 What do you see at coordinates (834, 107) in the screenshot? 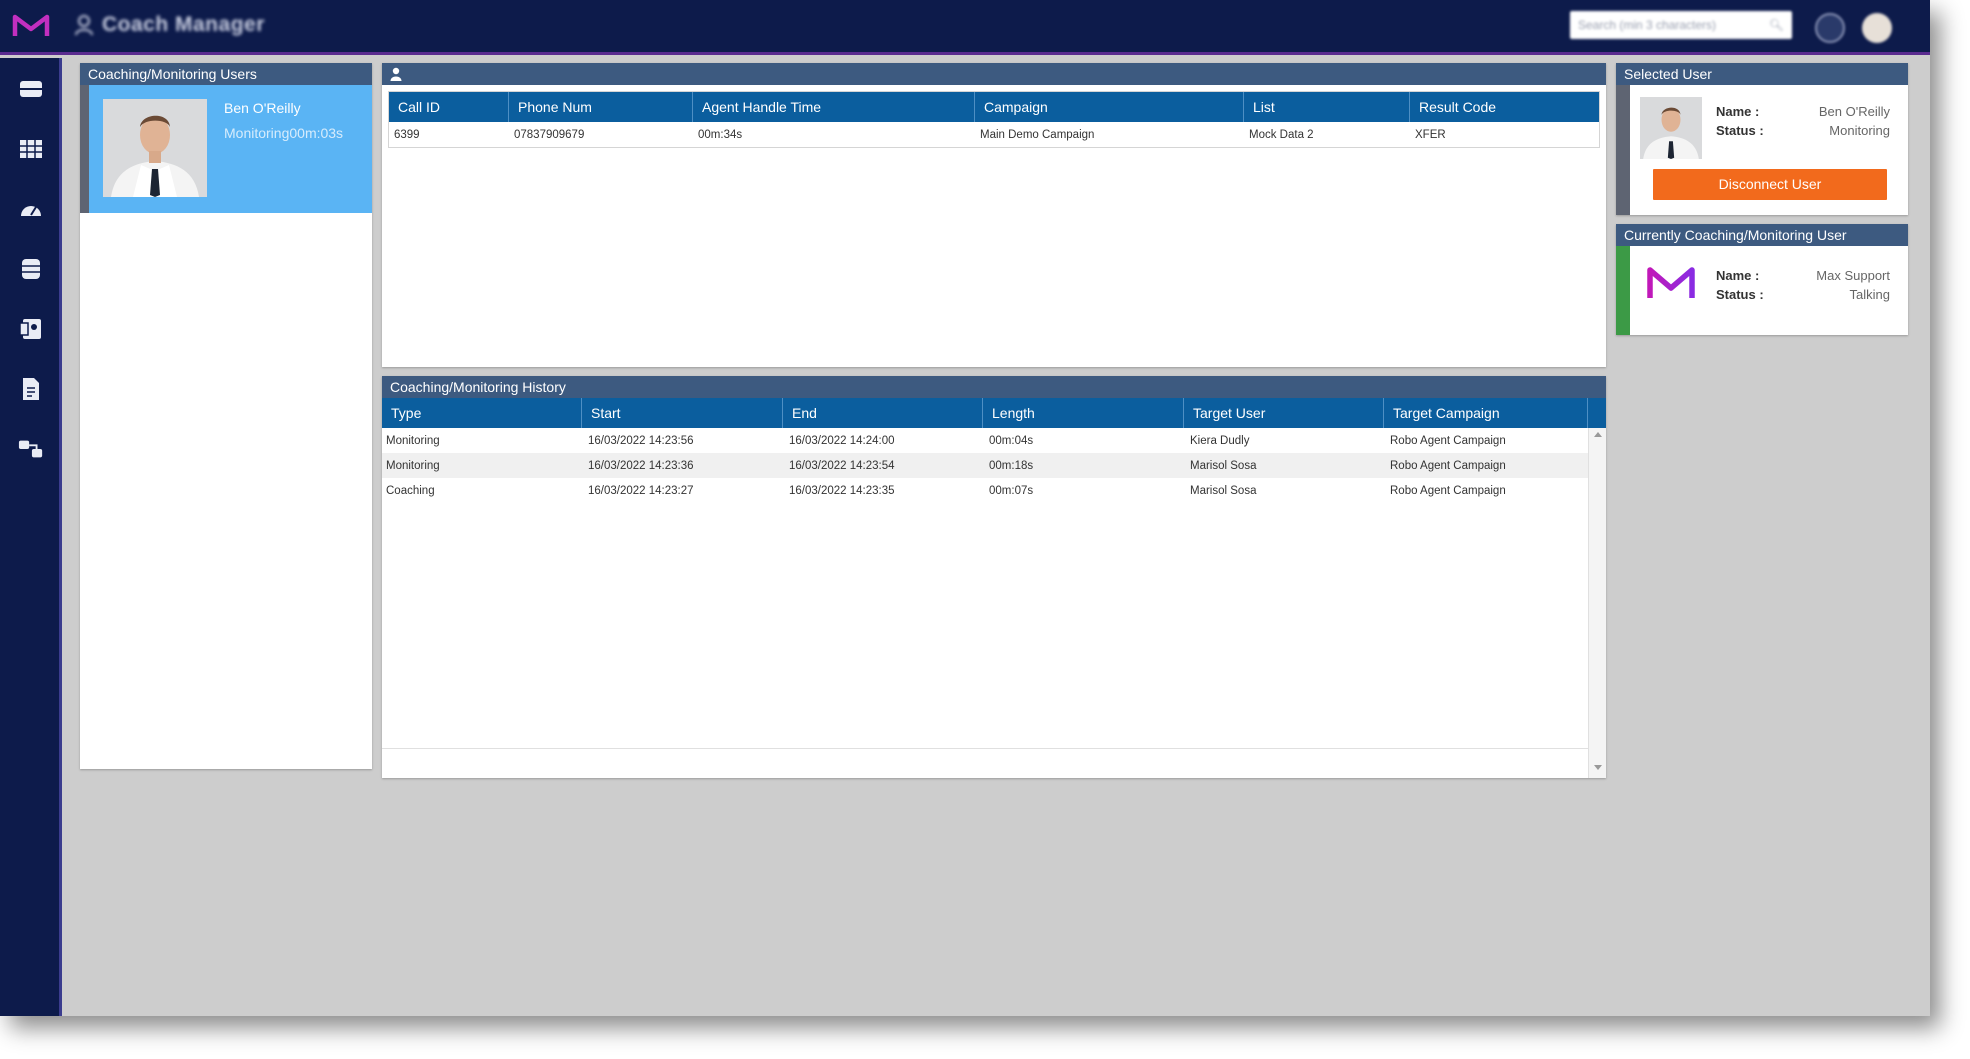
I see `column-header: Agent Handle Time` at bounding box center [834, 107].